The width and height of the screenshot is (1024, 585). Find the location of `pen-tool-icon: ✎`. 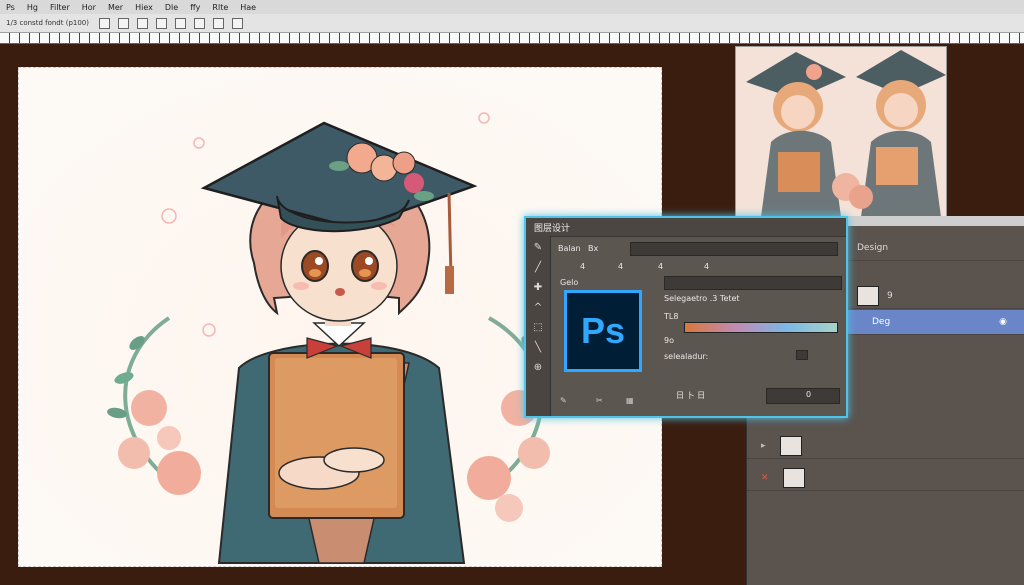

pen-tool-icon: ✎ is located at coordinates (538, 248).